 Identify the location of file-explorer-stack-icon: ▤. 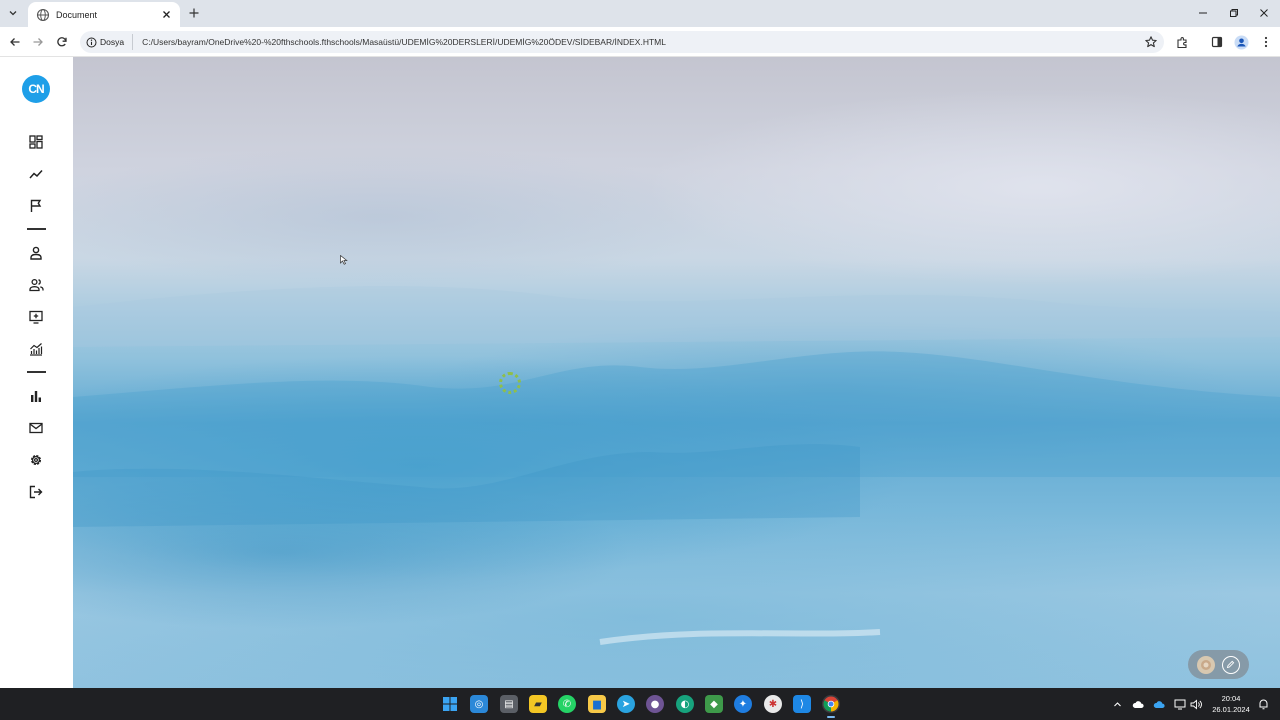
(509, 704).